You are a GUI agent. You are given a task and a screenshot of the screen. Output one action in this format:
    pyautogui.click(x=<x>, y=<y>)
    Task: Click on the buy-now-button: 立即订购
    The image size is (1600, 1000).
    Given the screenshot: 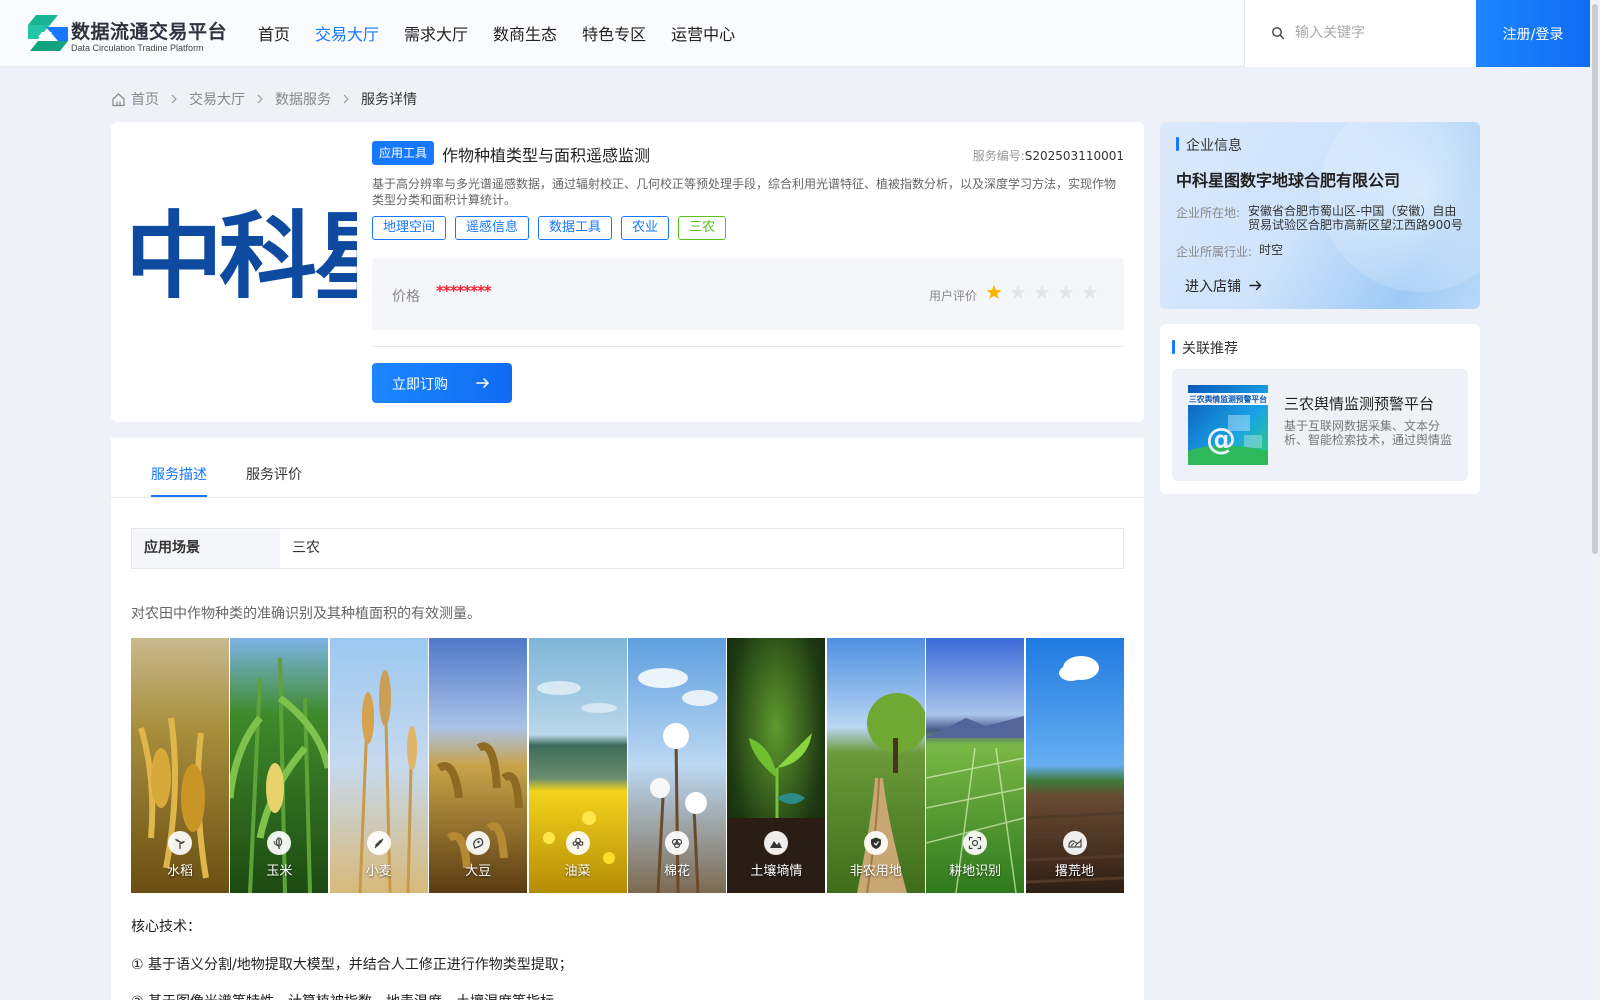 What is the action you would take?
    pyautogui.click(x=442, y=383)
    